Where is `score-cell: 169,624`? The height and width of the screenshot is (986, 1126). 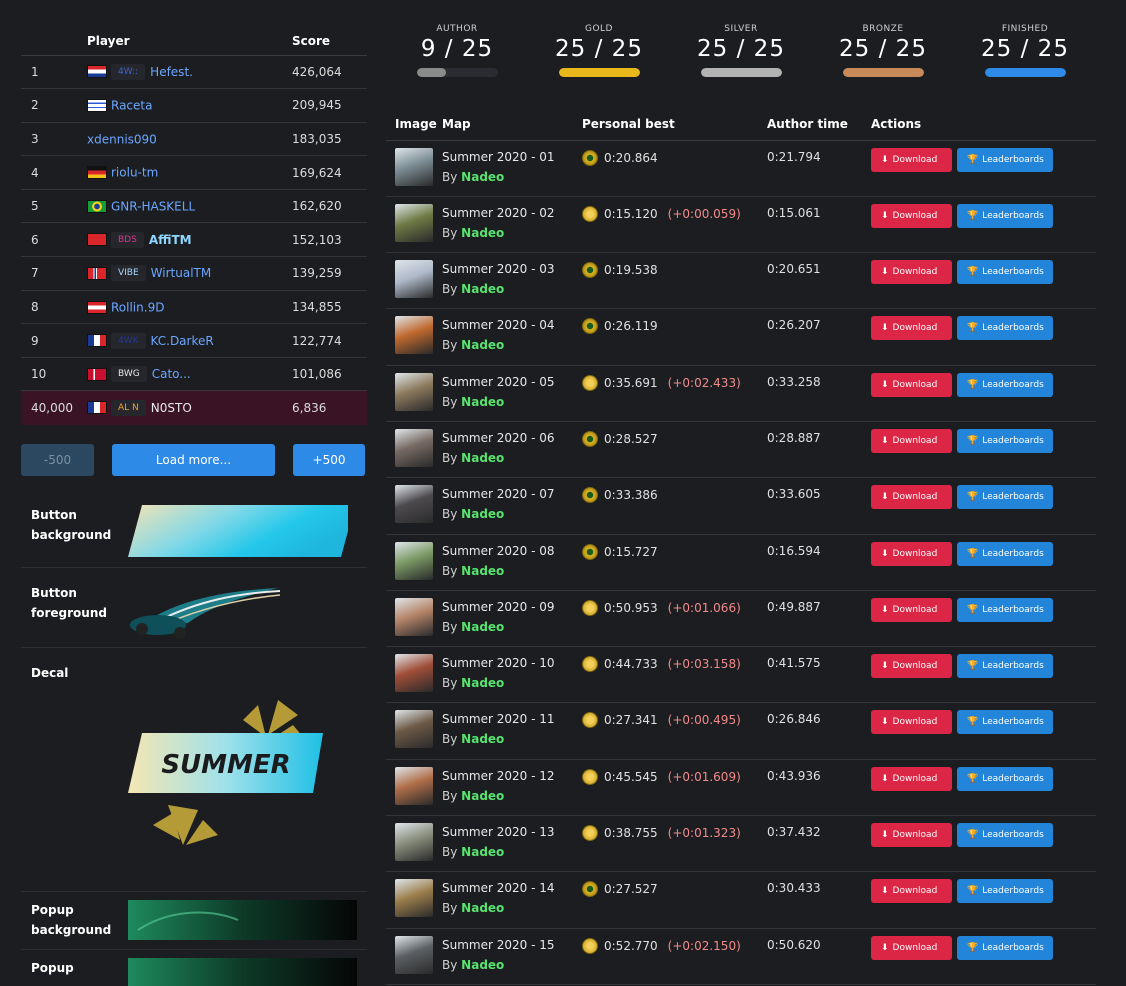
score-cell: 169,624 is located at coordinates (329, 172).